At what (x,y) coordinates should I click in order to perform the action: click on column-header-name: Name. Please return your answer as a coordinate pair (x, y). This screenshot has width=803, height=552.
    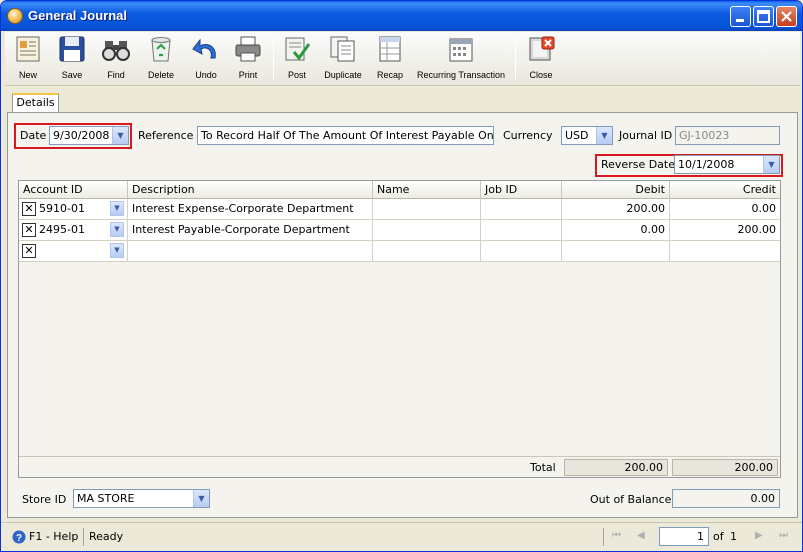
    Looking at the image, I should click on (427, 190).